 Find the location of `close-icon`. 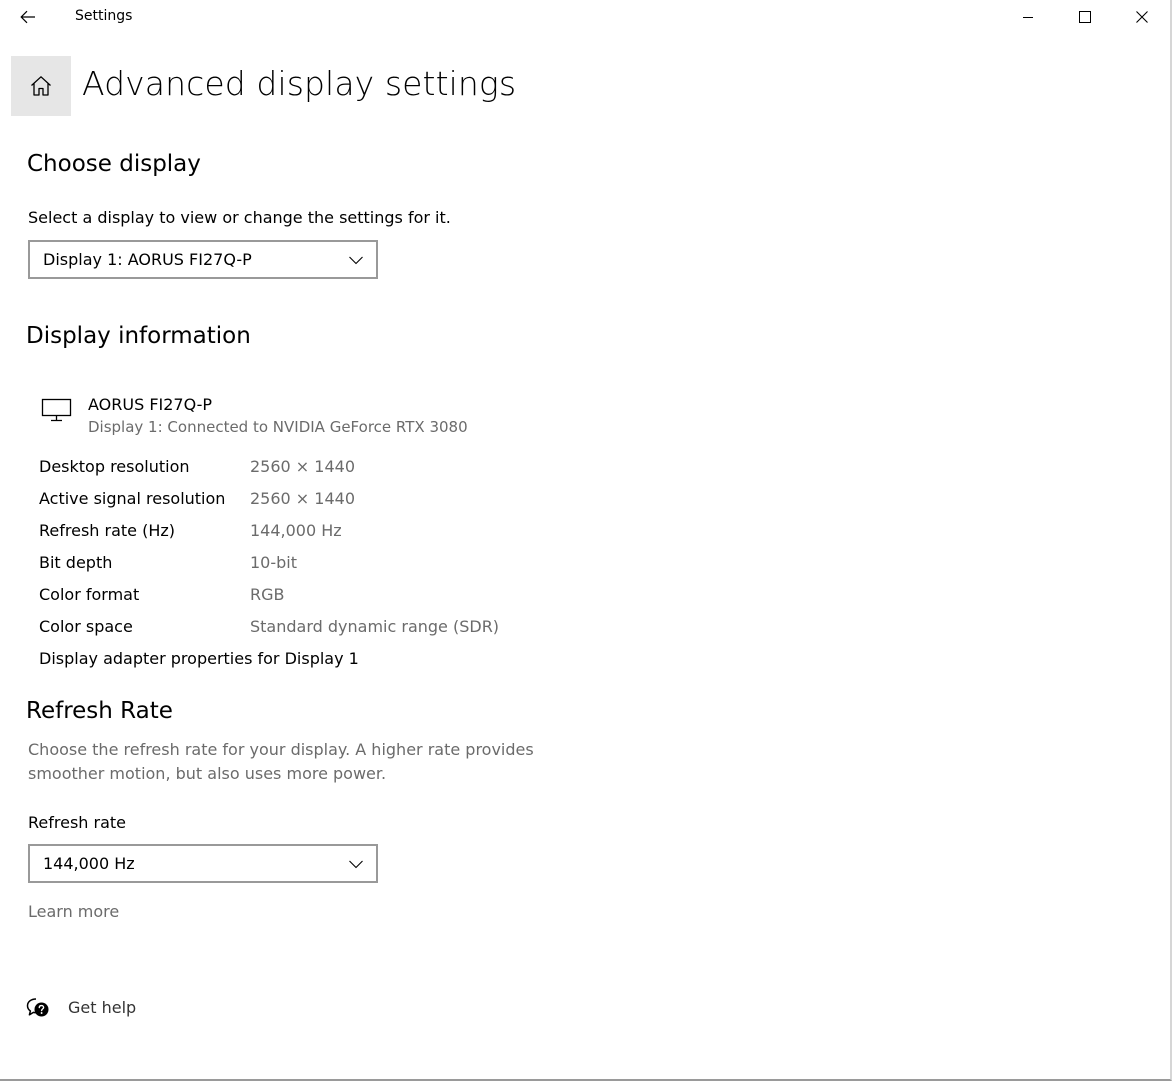

close-icon is located at coordinates (1141, 16).